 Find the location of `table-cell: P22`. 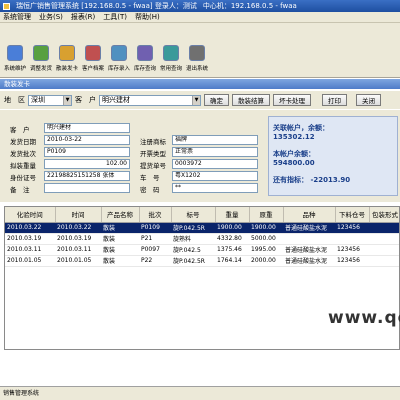

table-cell: P22 is located at coordinates (155, 261).